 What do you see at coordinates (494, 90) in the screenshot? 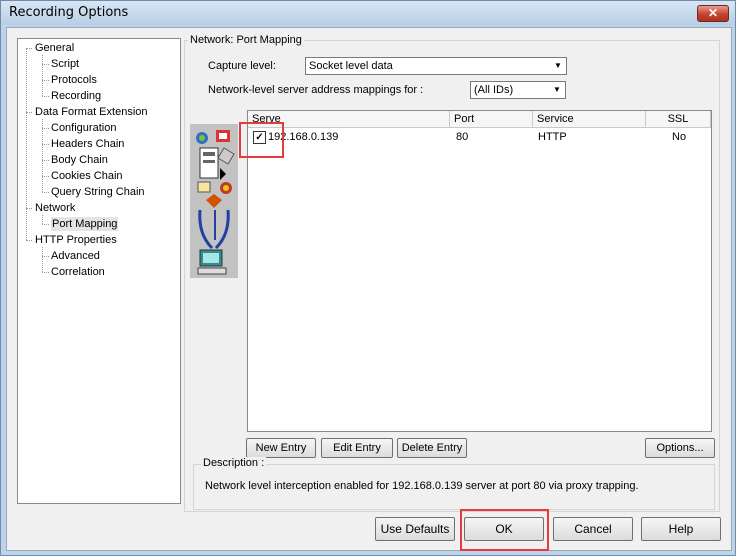
I see `mapping-ids-value: (All IDs)` at bounding box center [494, 90].